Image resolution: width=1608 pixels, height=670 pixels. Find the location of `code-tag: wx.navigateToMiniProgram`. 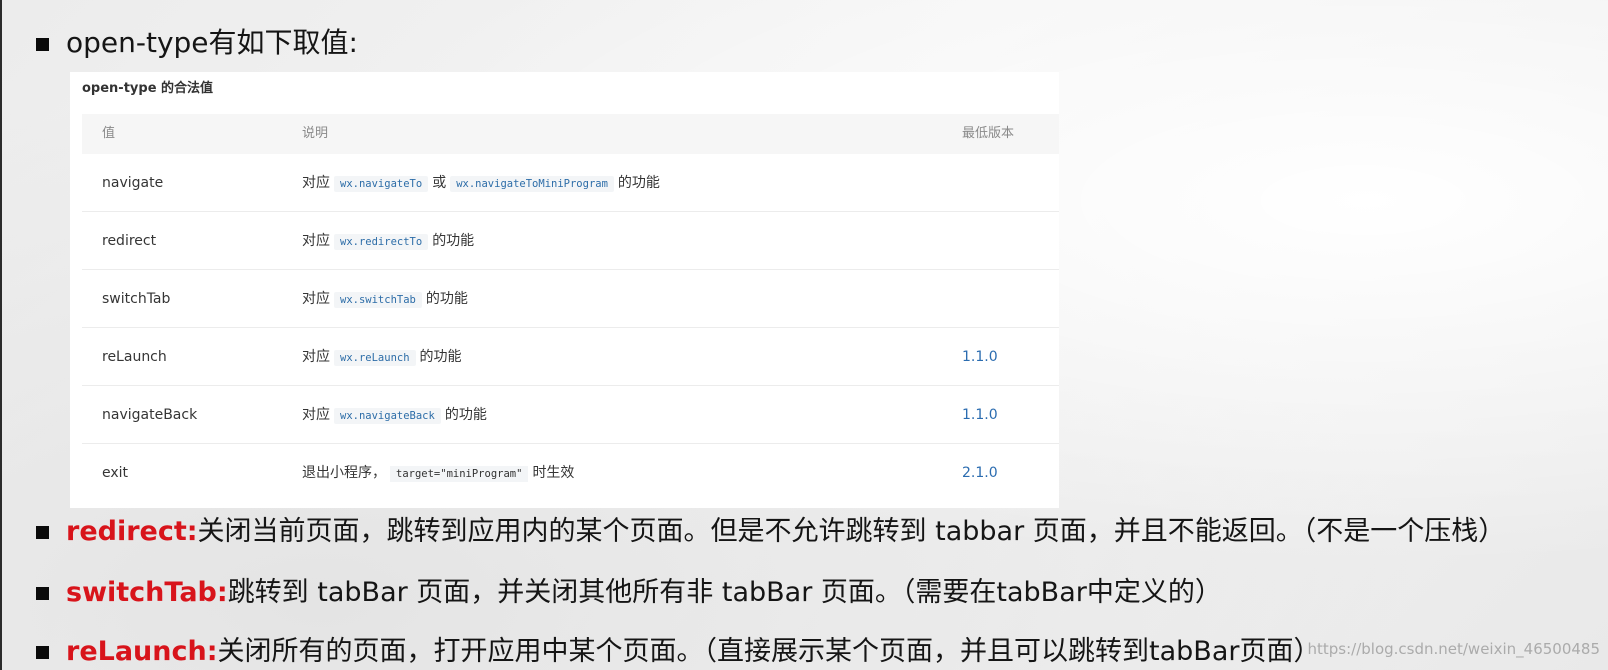

code-tag: wx.navigateToMiniProgram is located at coordinates (532, 184).